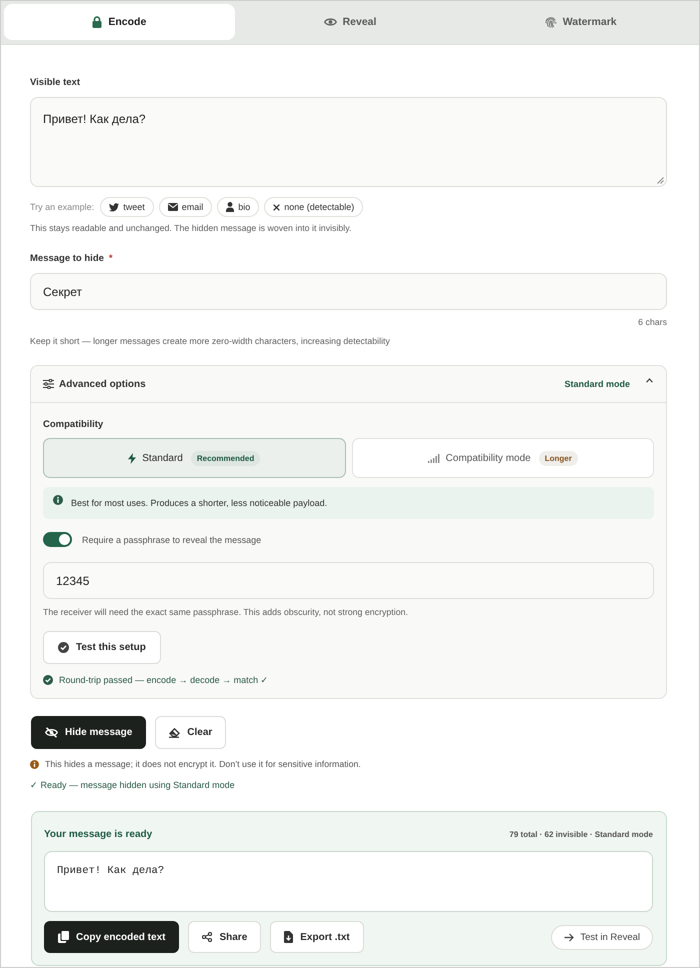 This screenshot has width=700, height=968. Describe the element at coordinates (164, 680) in the screenshot. I see `test-result-text: Round-trip passed — encode → decode → match ✓` at that location.